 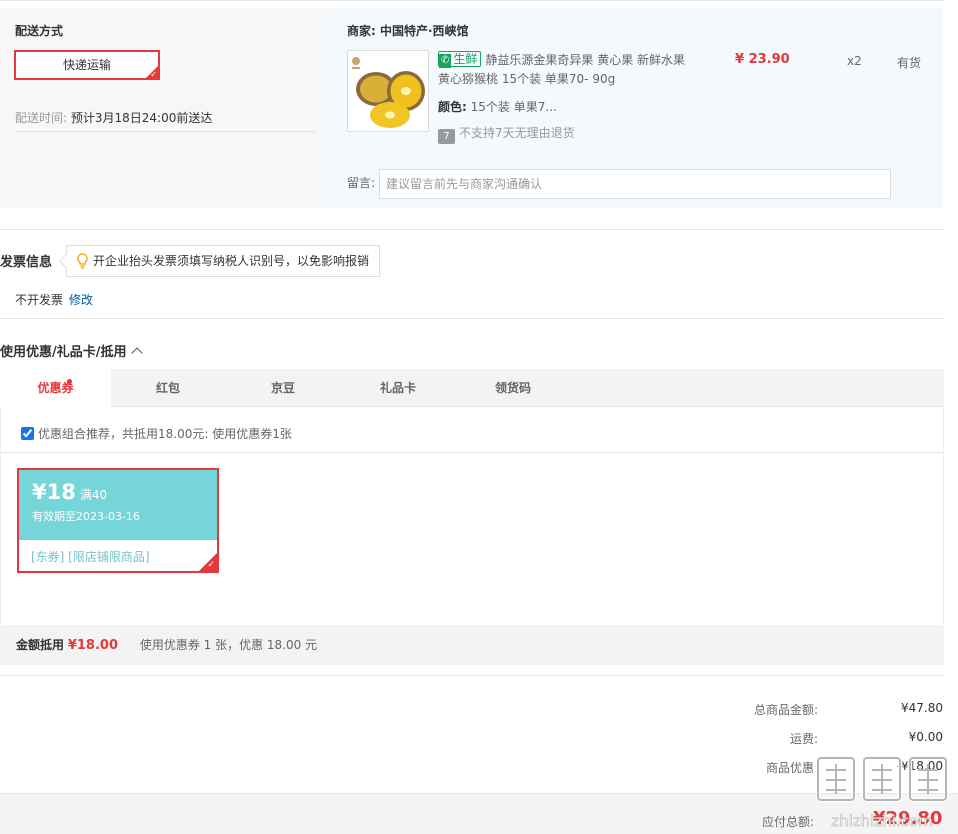 I want to click on delivery-time-label: 配送时间:, so click(x=41, y=118).